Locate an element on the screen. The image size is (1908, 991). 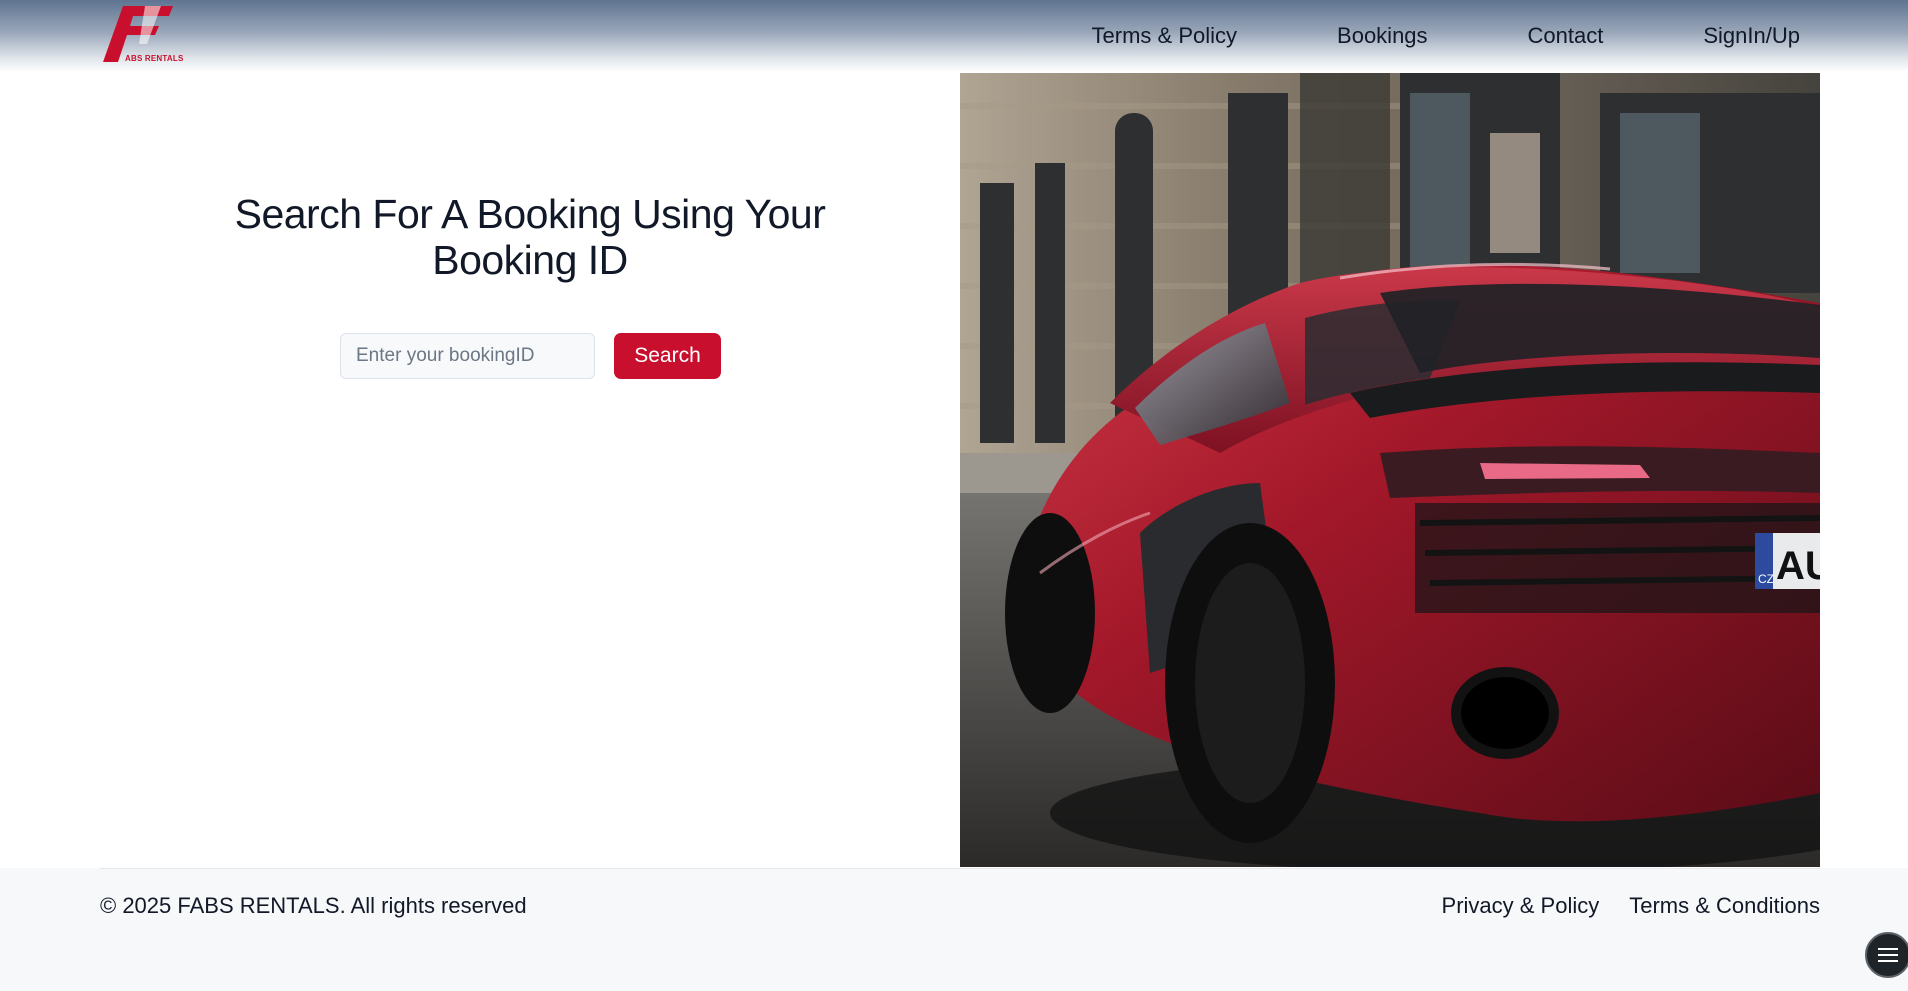
footer-privacy-policy-link: Privacy & Policy is located at coordinates (1521, 906).